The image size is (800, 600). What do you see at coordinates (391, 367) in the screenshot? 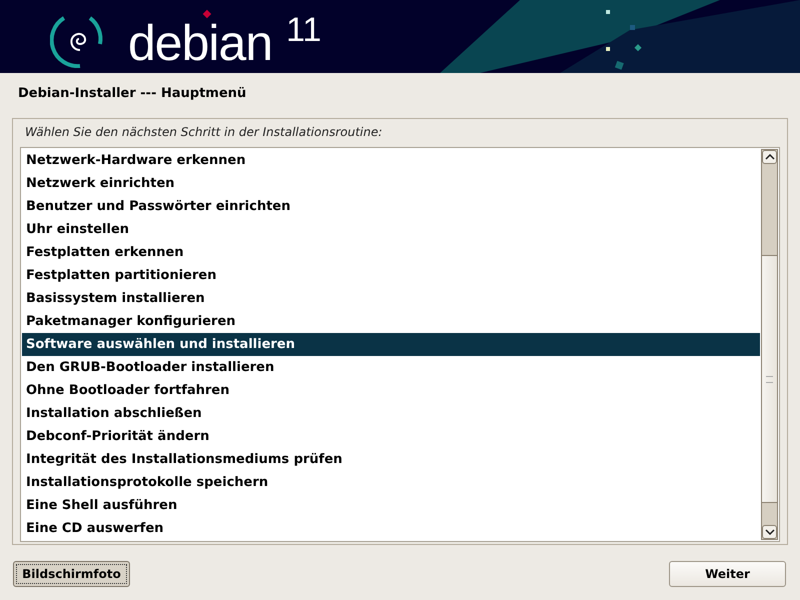
I see `menu-item: Den GRUB-Bootloader installieren` at bounding box center [391, 367].